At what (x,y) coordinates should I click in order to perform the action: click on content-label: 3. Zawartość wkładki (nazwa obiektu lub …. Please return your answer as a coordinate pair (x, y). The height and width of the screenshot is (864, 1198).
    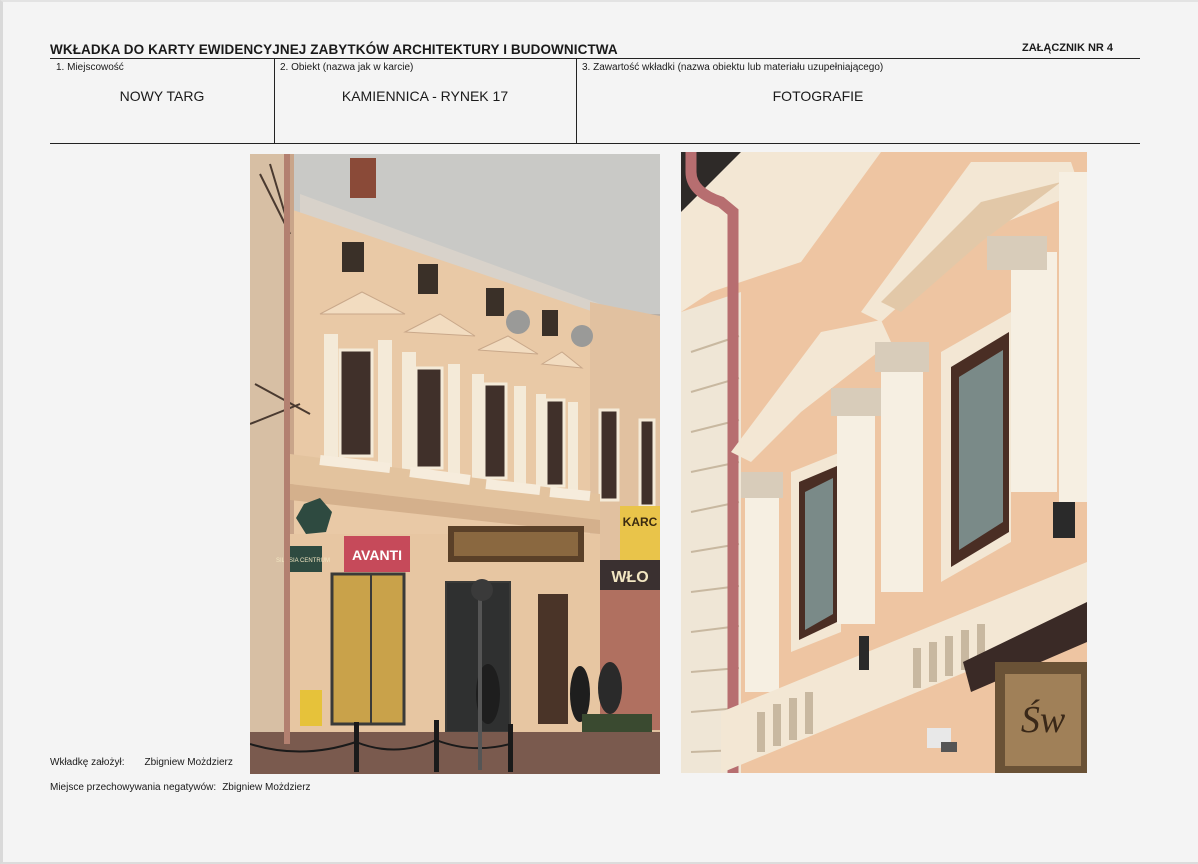
    Looking at the image, I should click on (733, 67).